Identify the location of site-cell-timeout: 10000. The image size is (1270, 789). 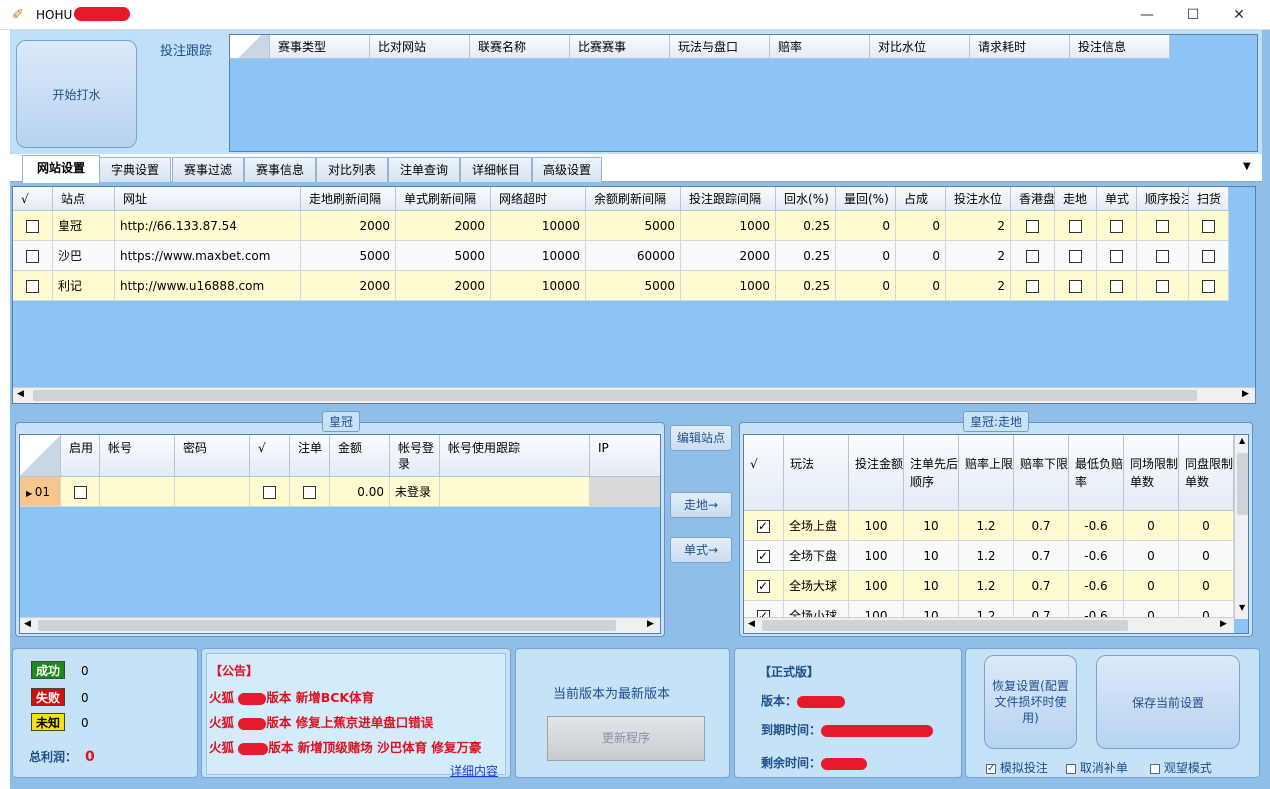
(538, 256).